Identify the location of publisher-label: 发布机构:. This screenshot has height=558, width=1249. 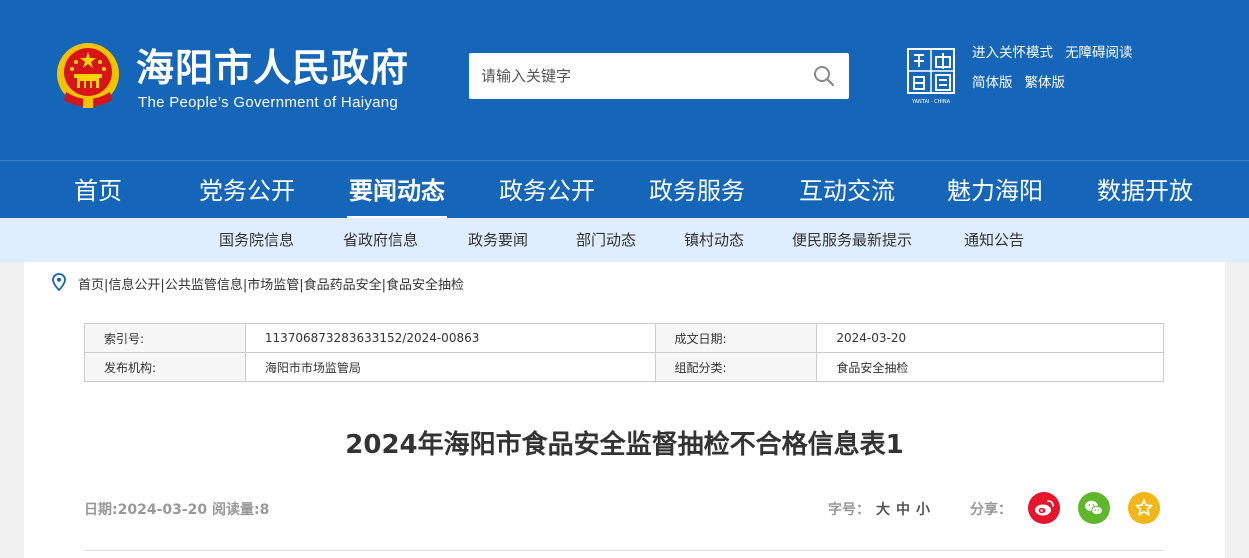
(165, 367).